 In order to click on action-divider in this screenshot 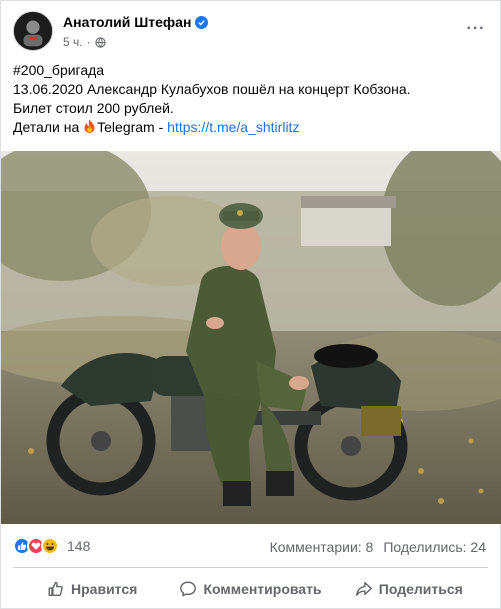, I will do `click(250, 567)`.